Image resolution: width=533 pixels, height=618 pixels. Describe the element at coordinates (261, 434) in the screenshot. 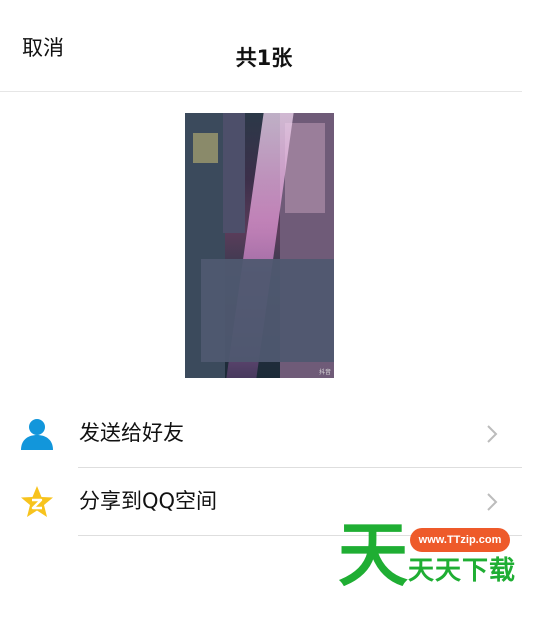

I see `send-to-friend-row: 发送给好友` at that location.